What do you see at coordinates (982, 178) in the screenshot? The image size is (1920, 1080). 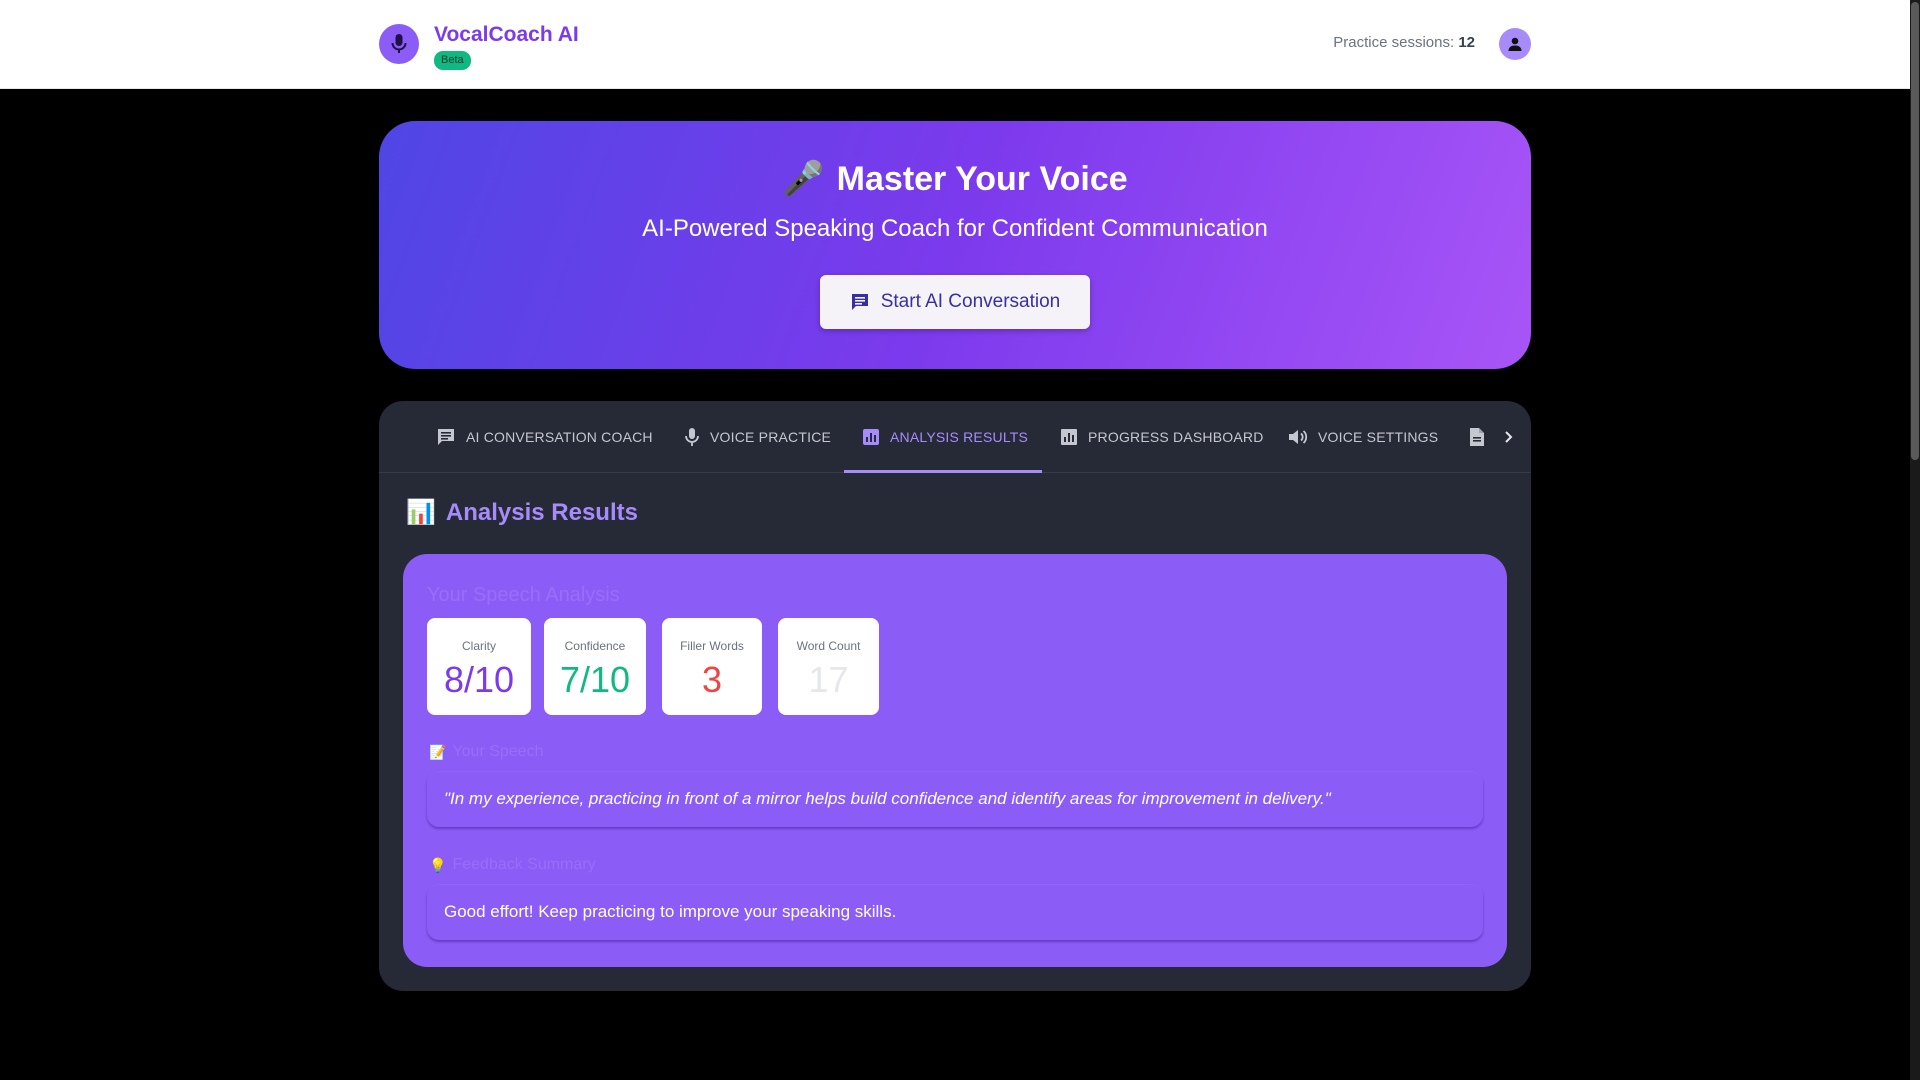 I see `hero-title-text: Master Your Voice` at bounding box center [982, 178].